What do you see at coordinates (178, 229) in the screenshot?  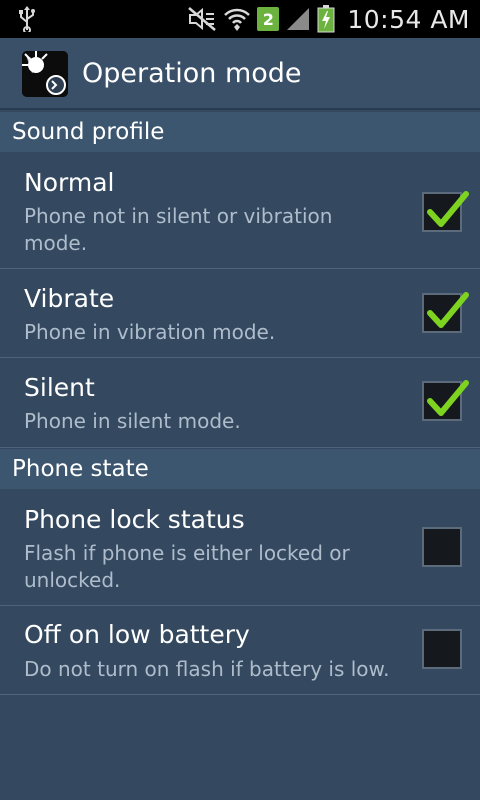 I see `setting-subtitle: Phone not in silent or vibration mode.` at bounding box center [178, 229].